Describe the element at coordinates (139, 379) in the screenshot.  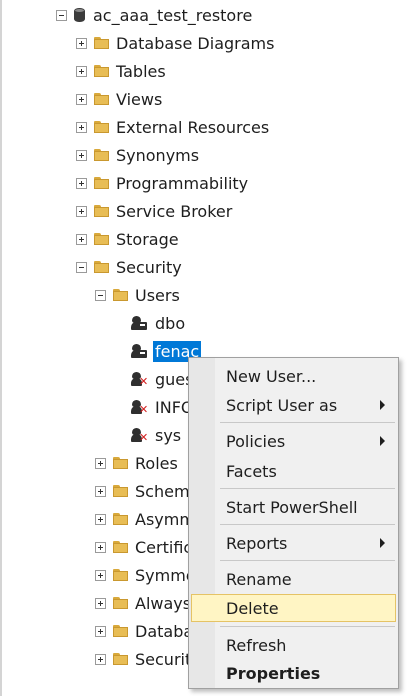
I see `disabled-user-icon: ✕` at that location.